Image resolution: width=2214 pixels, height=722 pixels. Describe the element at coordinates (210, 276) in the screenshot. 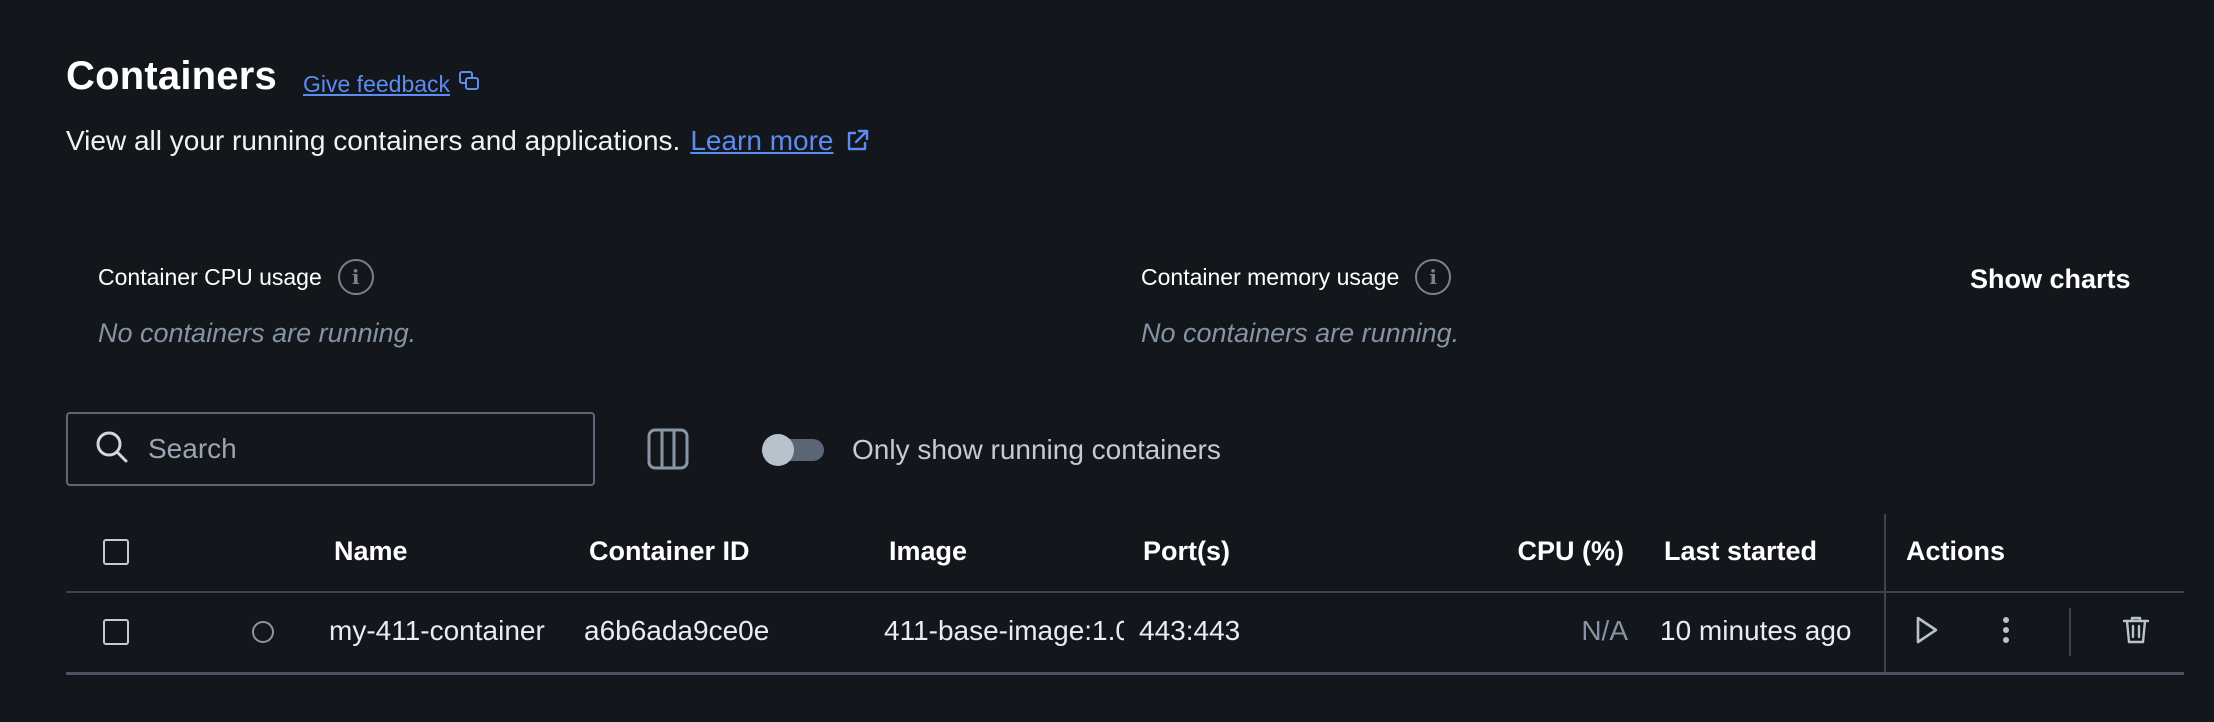

I see `cpu-usage-label: Container CPU usage` at that location.